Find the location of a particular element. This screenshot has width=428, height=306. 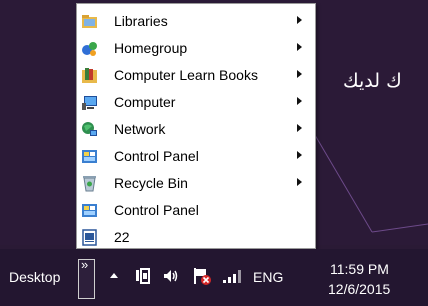

menu-item-control-panel-shortcut: Control Panel is located at coordinates (196, 210).